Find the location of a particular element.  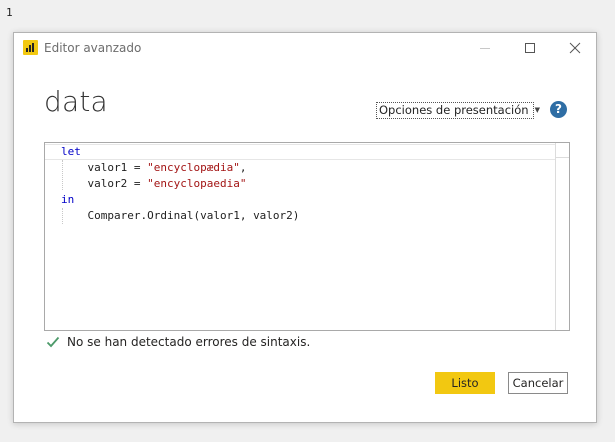

close-icon is located at coordinates (575, 48).